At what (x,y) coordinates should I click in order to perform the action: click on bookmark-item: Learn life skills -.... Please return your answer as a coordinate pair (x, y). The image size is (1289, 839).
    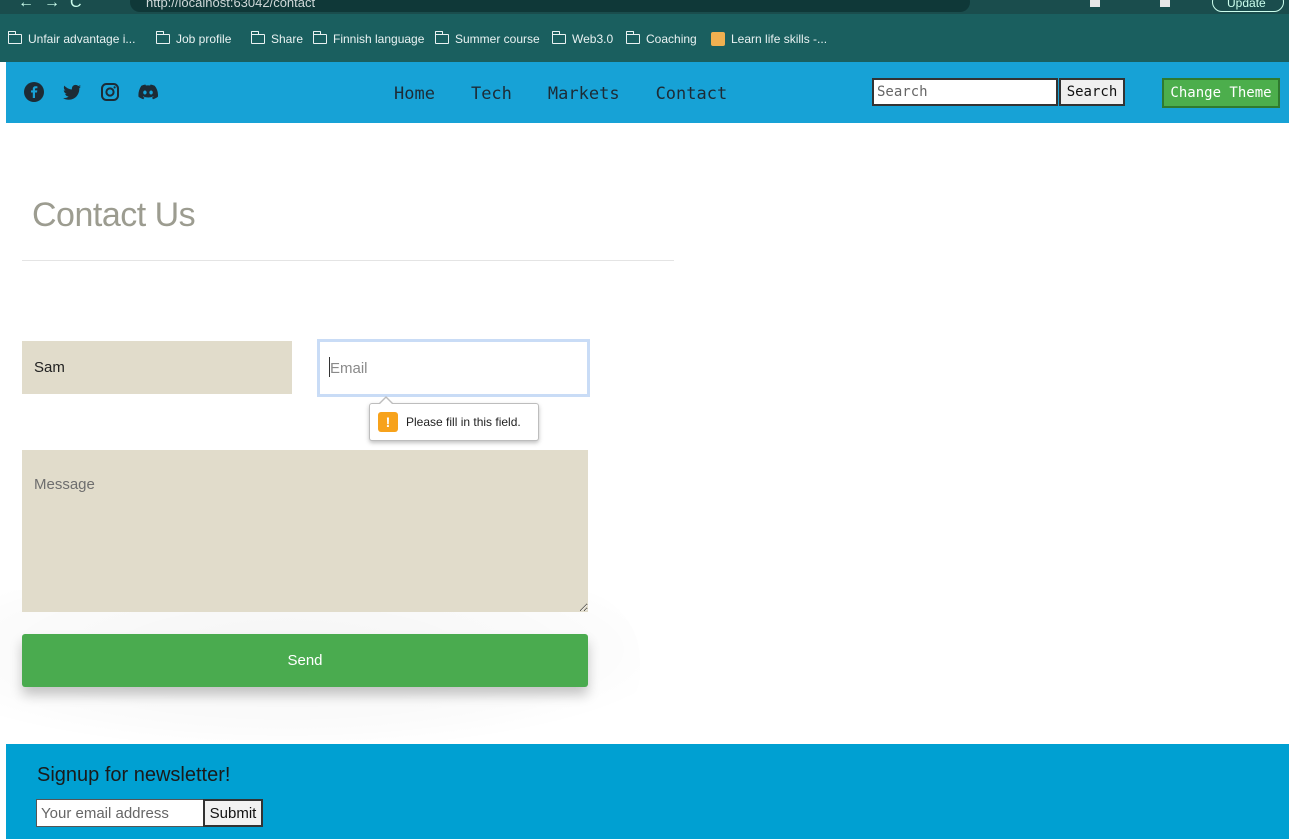
    Looking at the image, I should click on (769, 39).